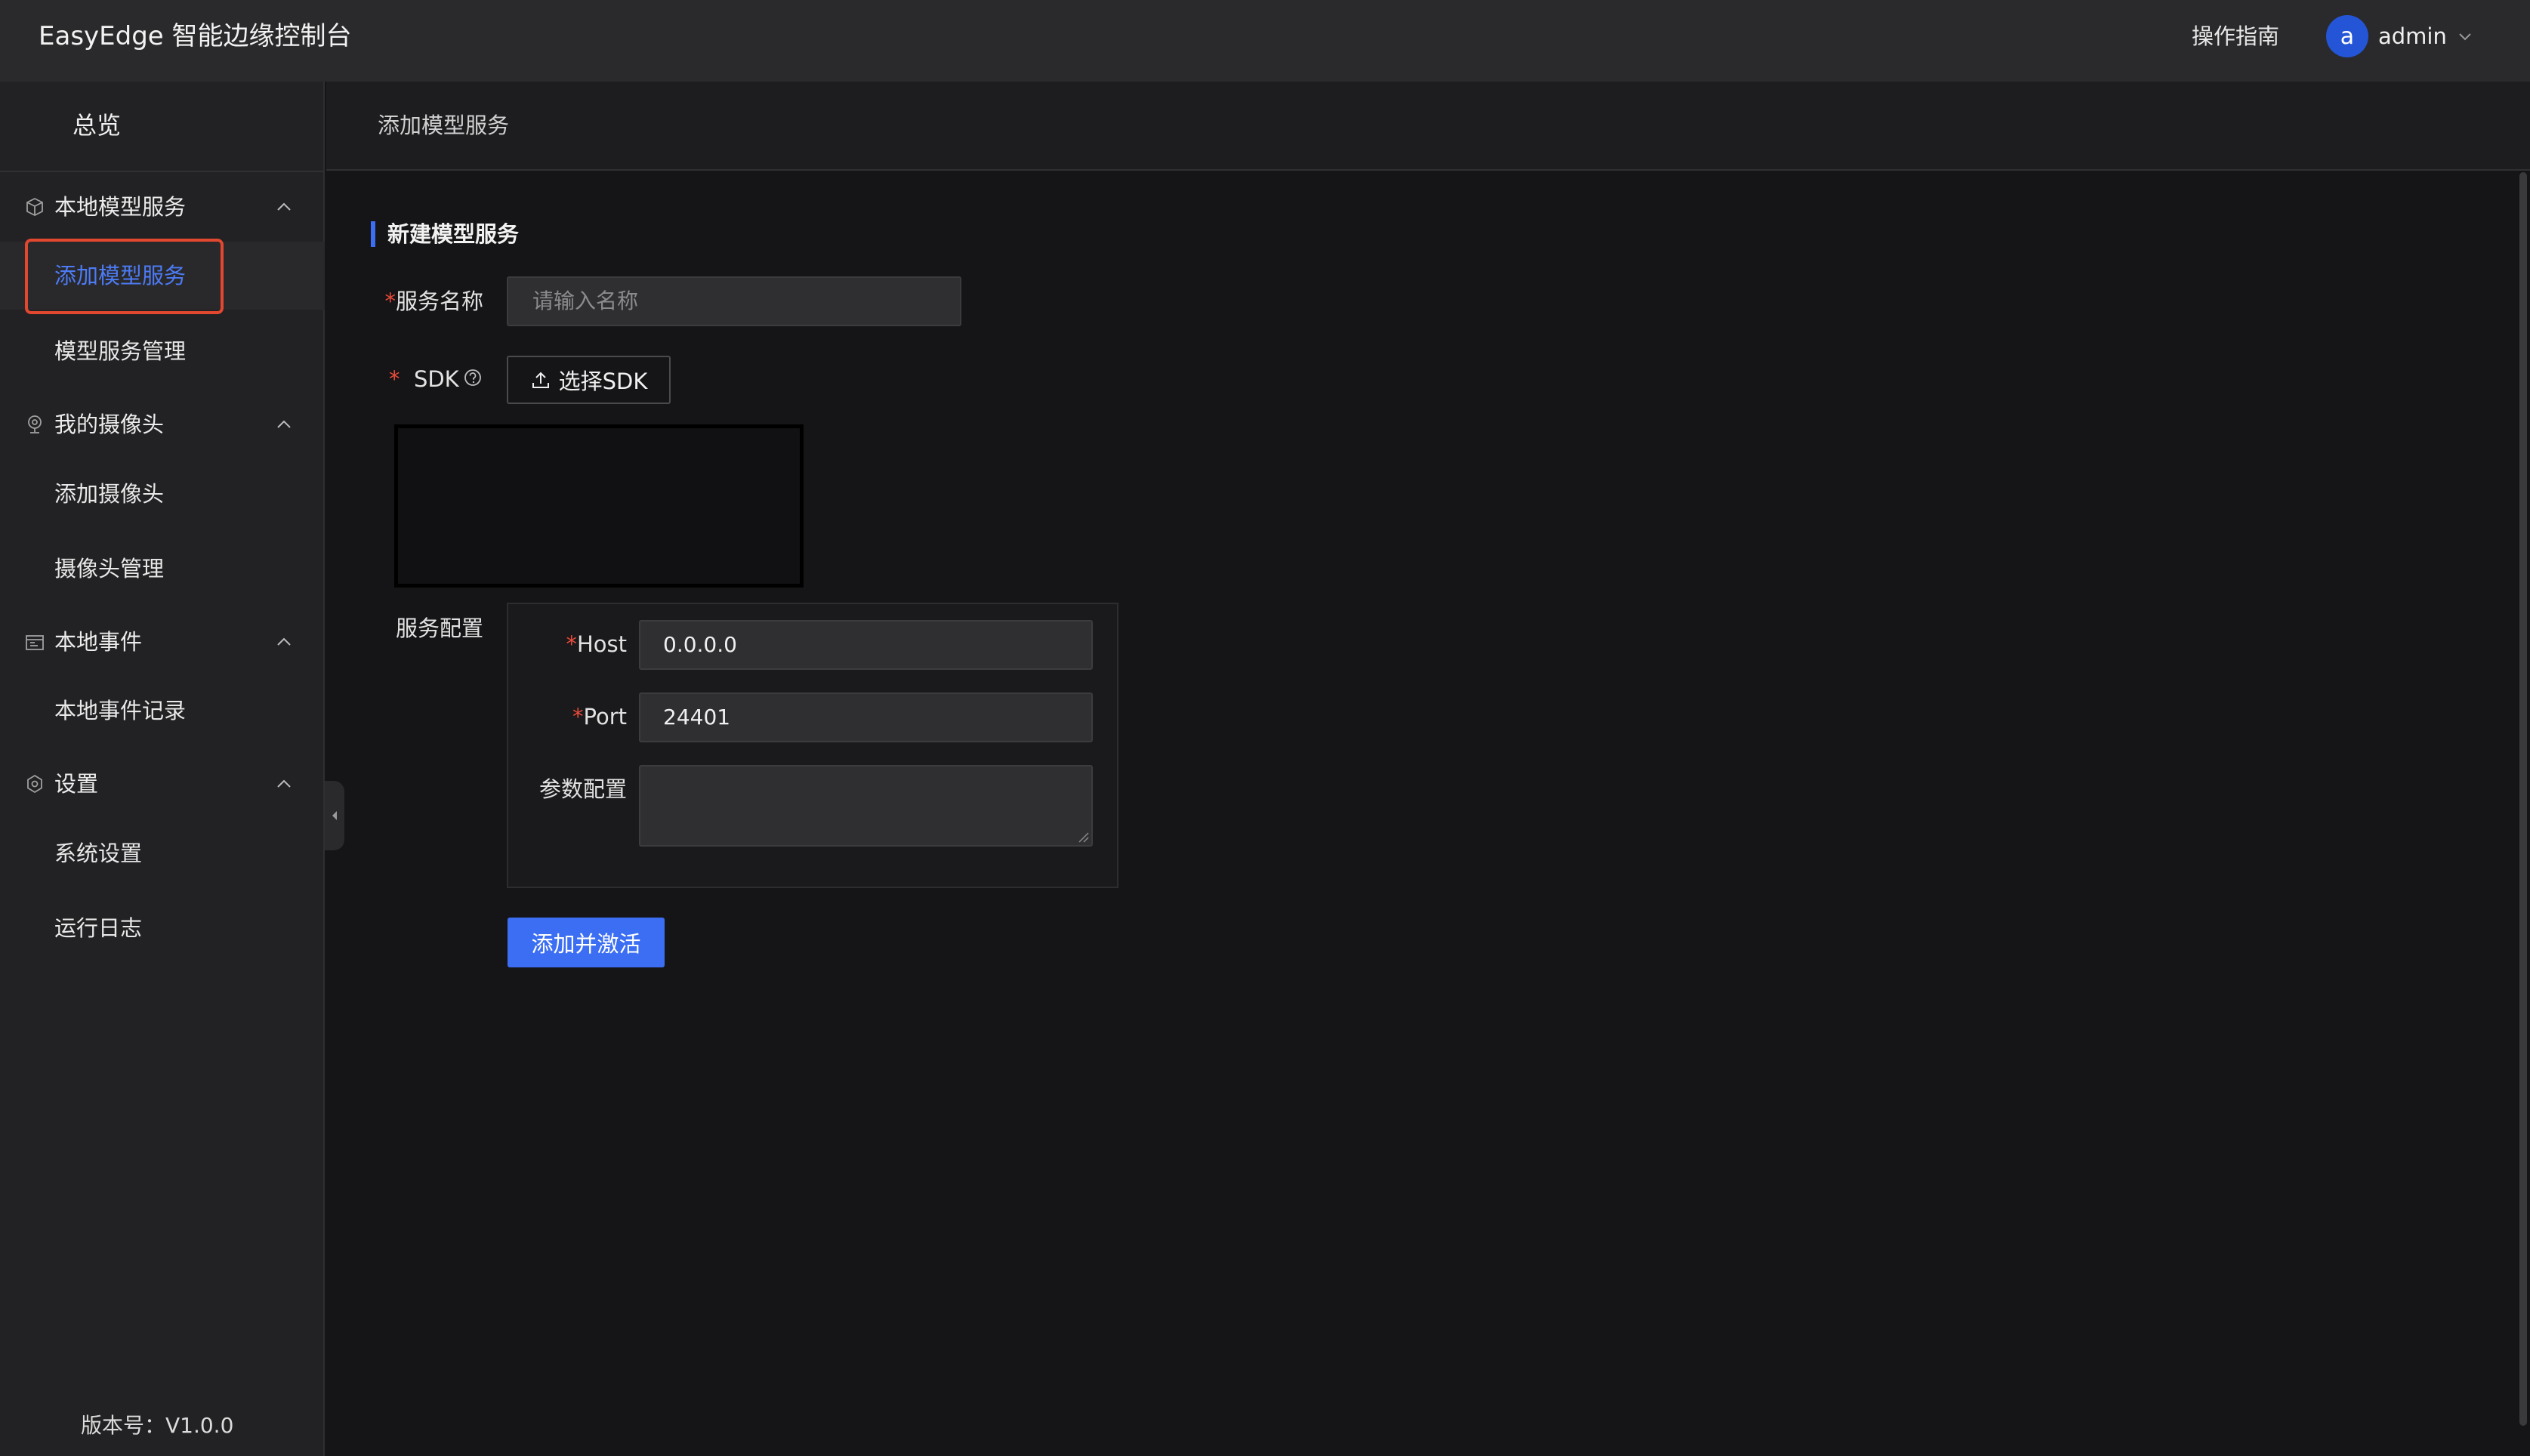 The height and width of the screenshot is (1456, 2530). I want to click on scrollbar-thumb, so click(2523, 799).